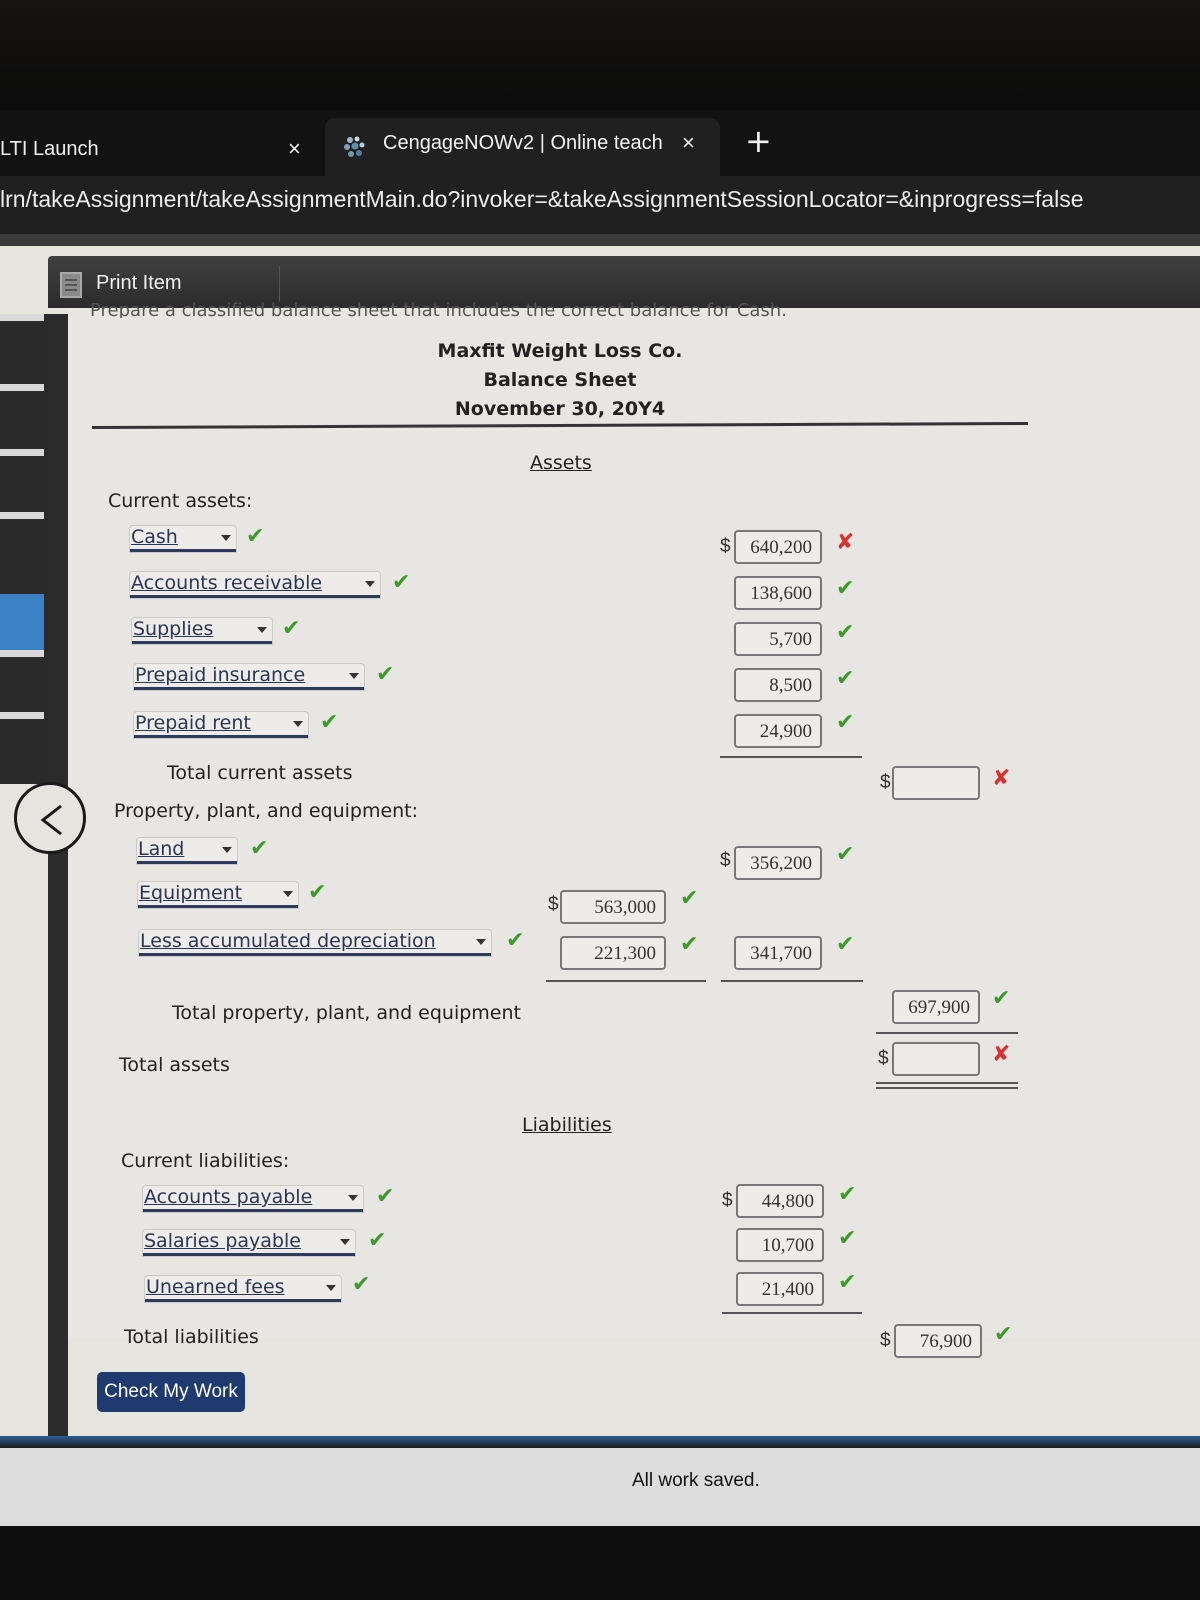 The image size is (1200, 1600). I want to click on account-select-unearned-fees: Unearned fees, so click(243, 1289).